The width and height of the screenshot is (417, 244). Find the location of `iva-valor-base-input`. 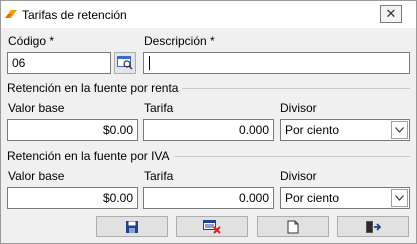

iva-valor-base-input is located at coordinates (72, 198).